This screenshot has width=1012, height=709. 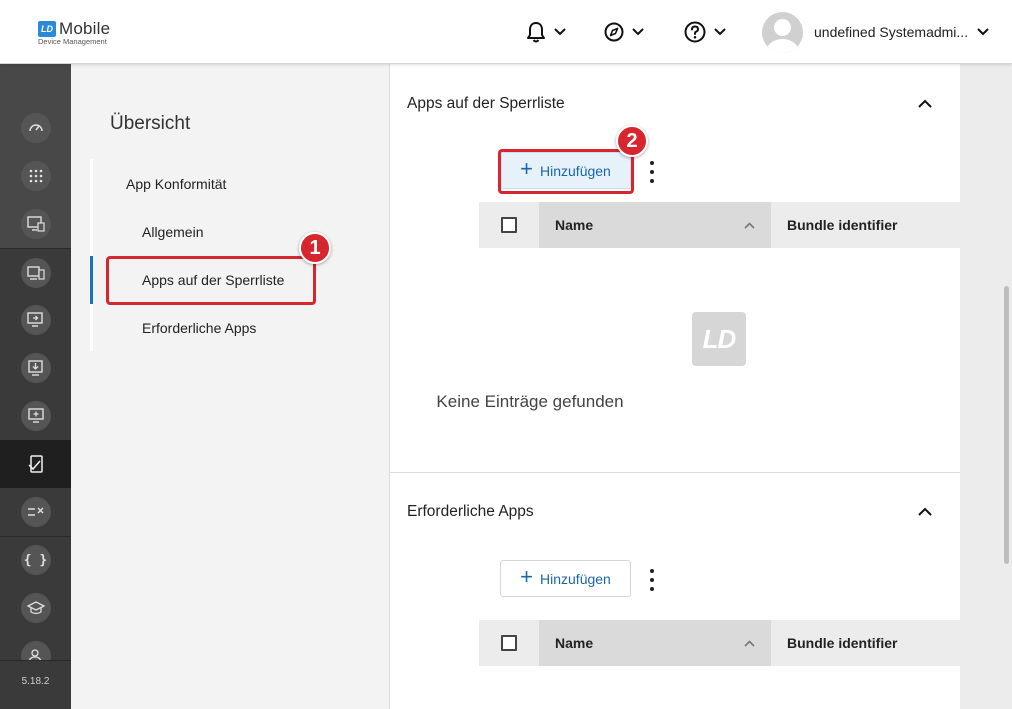 I want to click on dashboard-icon, so click(x=35, y=128).